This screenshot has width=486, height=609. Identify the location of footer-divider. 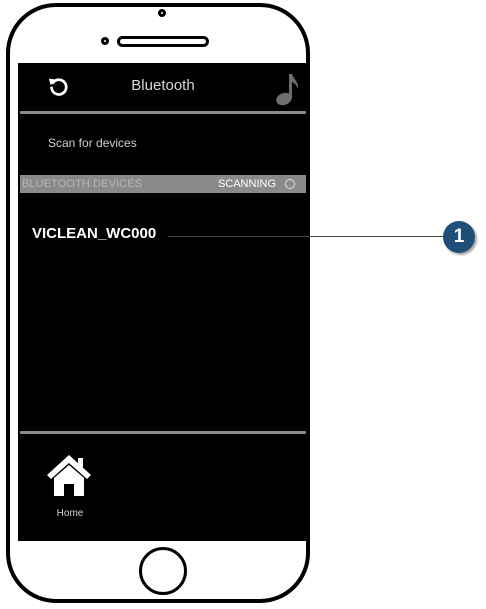
(163, 432).